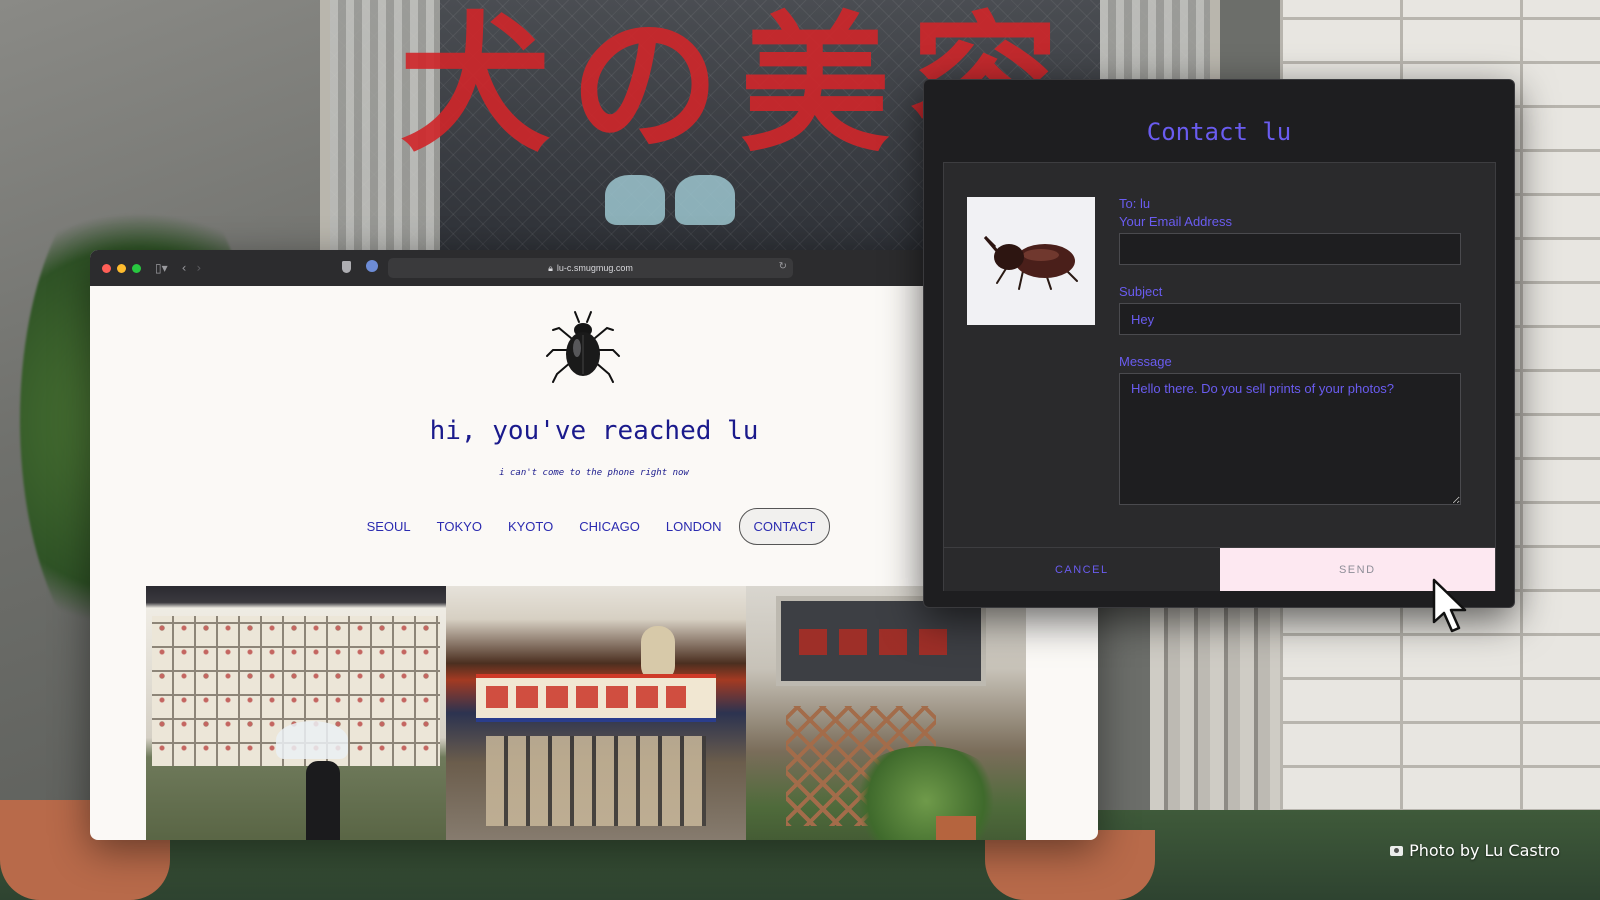 This screenshot has width=1600, height=900. What do you see at coordinates (372, 266) in the screenshot?
I see `privacy-report-icon` at bounding box center [372, 266].